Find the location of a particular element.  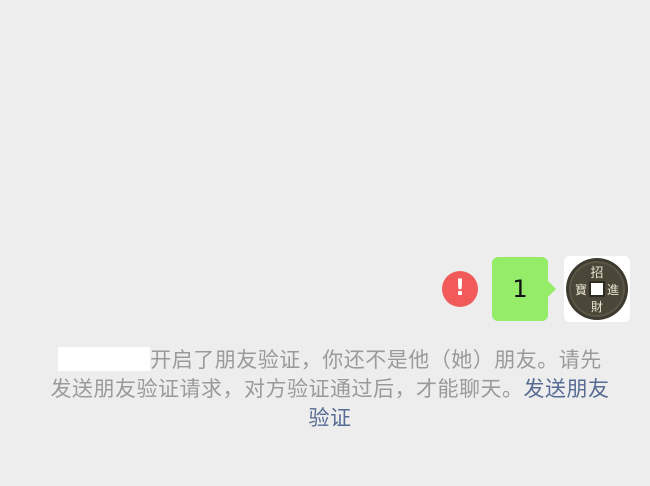

avatar: 招 進 寶 財 is located at coordinates (597, 289).